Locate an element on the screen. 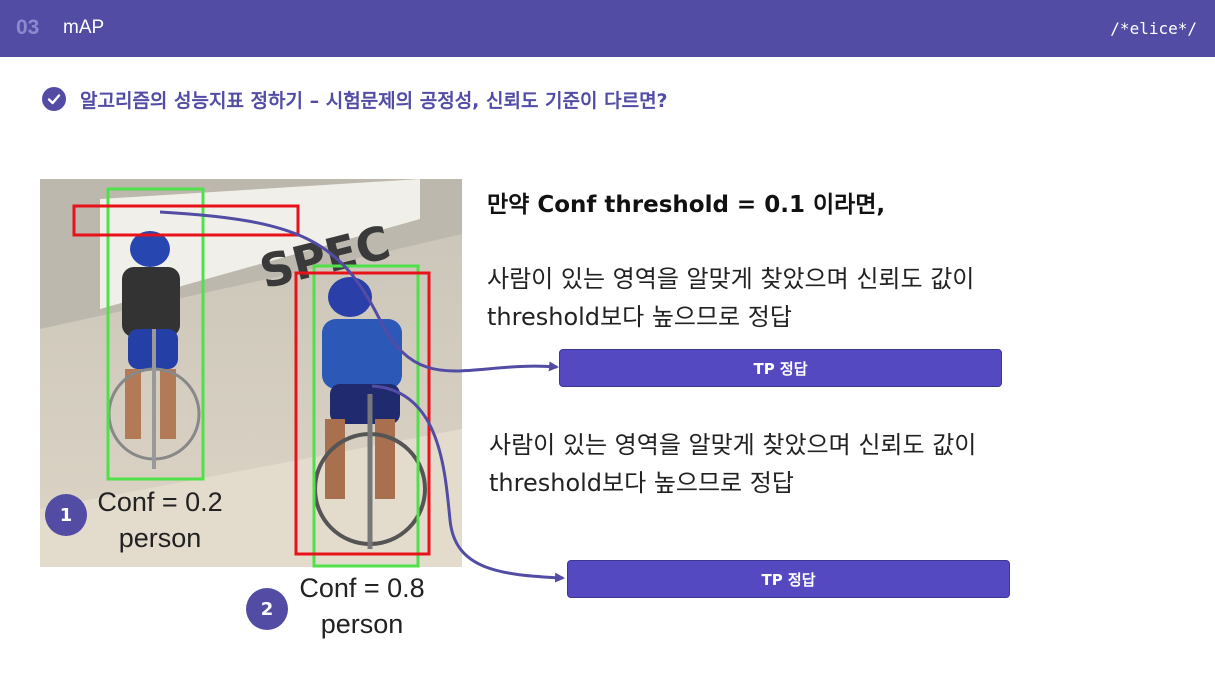 This screenshot has height=684, width=1215. brand-logo: /*elice*/ is located at coordinates (1153, 28).